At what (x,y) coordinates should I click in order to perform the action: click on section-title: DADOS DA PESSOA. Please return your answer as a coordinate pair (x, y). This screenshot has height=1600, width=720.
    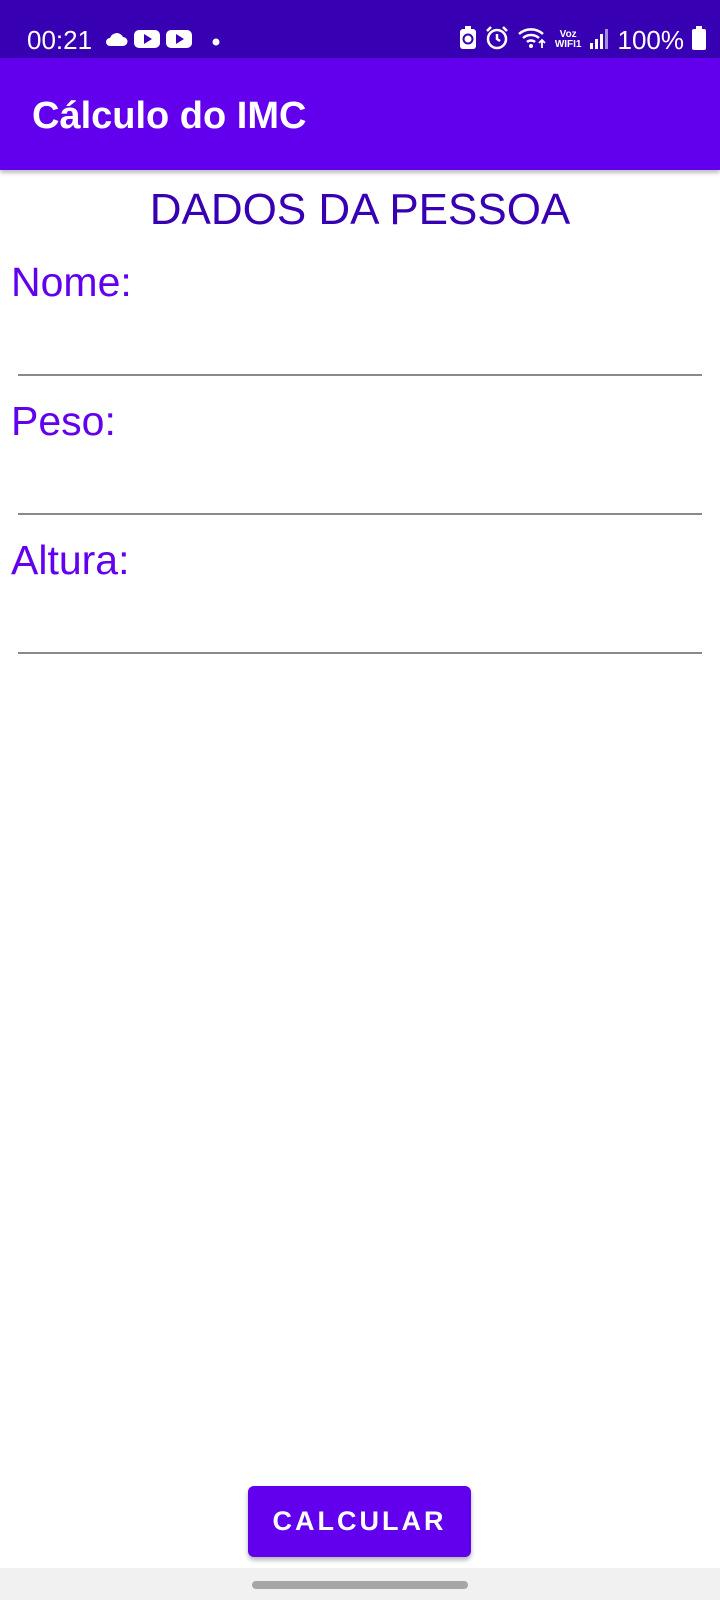
    Looking at the image, I should click on (360, 209).